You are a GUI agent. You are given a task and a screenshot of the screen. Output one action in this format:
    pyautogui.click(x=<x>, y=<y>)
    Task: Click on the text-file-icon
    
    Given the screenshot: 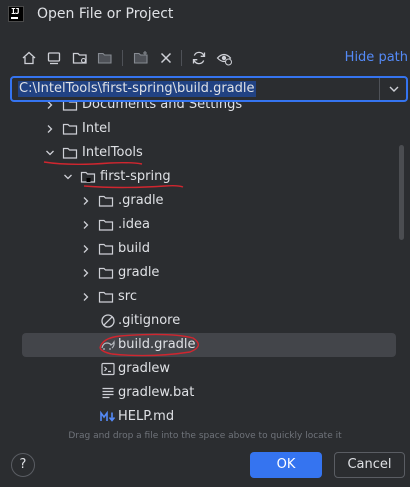 What is the action you would take?
    pyautogui.click(x=108, y=393)
    